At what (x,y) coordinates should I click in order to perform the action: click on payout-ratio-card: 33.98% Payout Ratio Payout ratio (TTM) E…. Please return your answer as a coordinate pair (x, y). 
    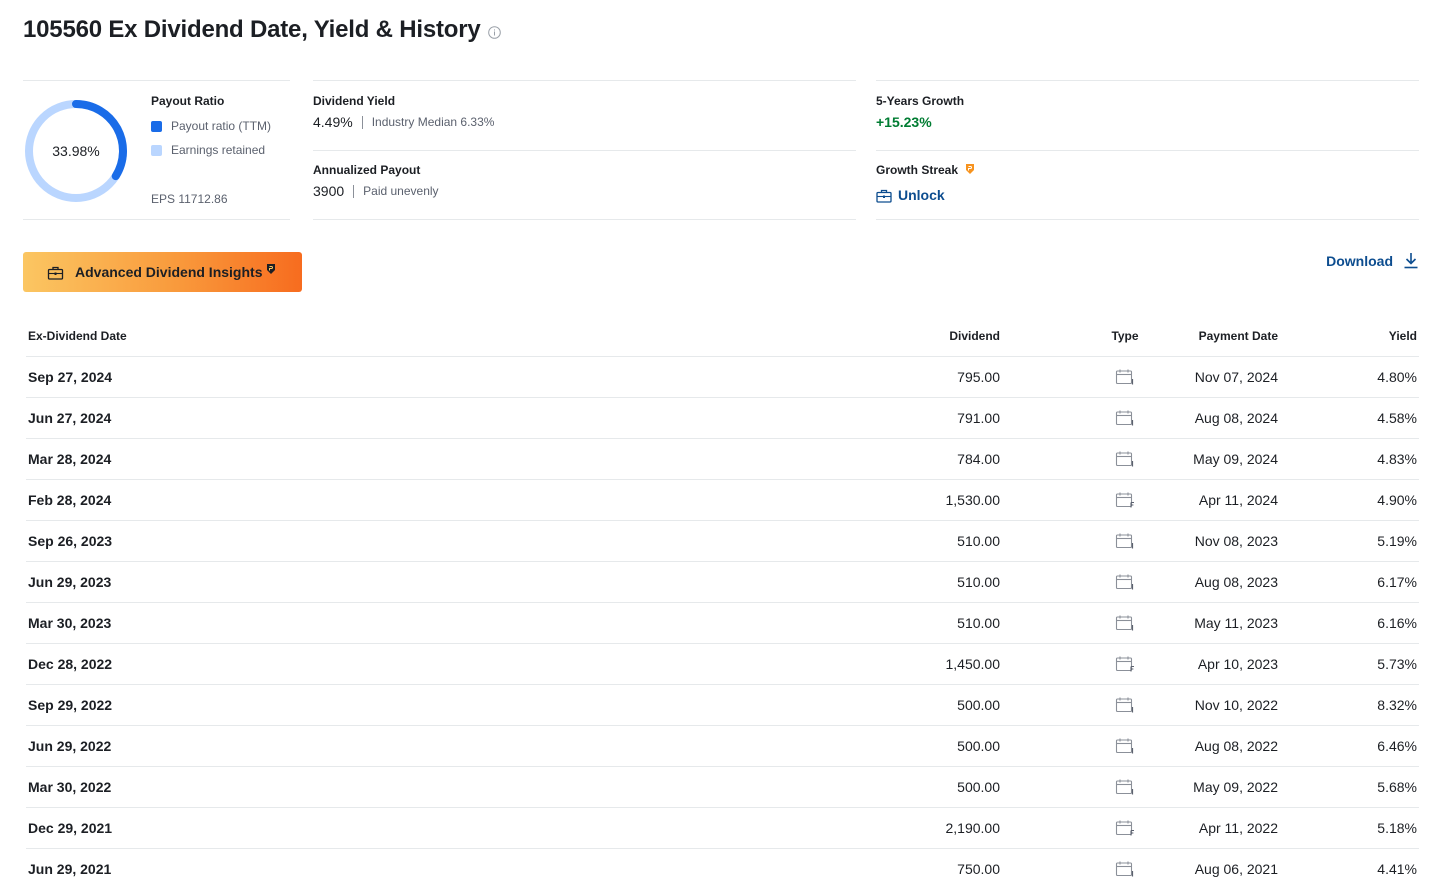
    Looking at the image, I should click on (156, 150).